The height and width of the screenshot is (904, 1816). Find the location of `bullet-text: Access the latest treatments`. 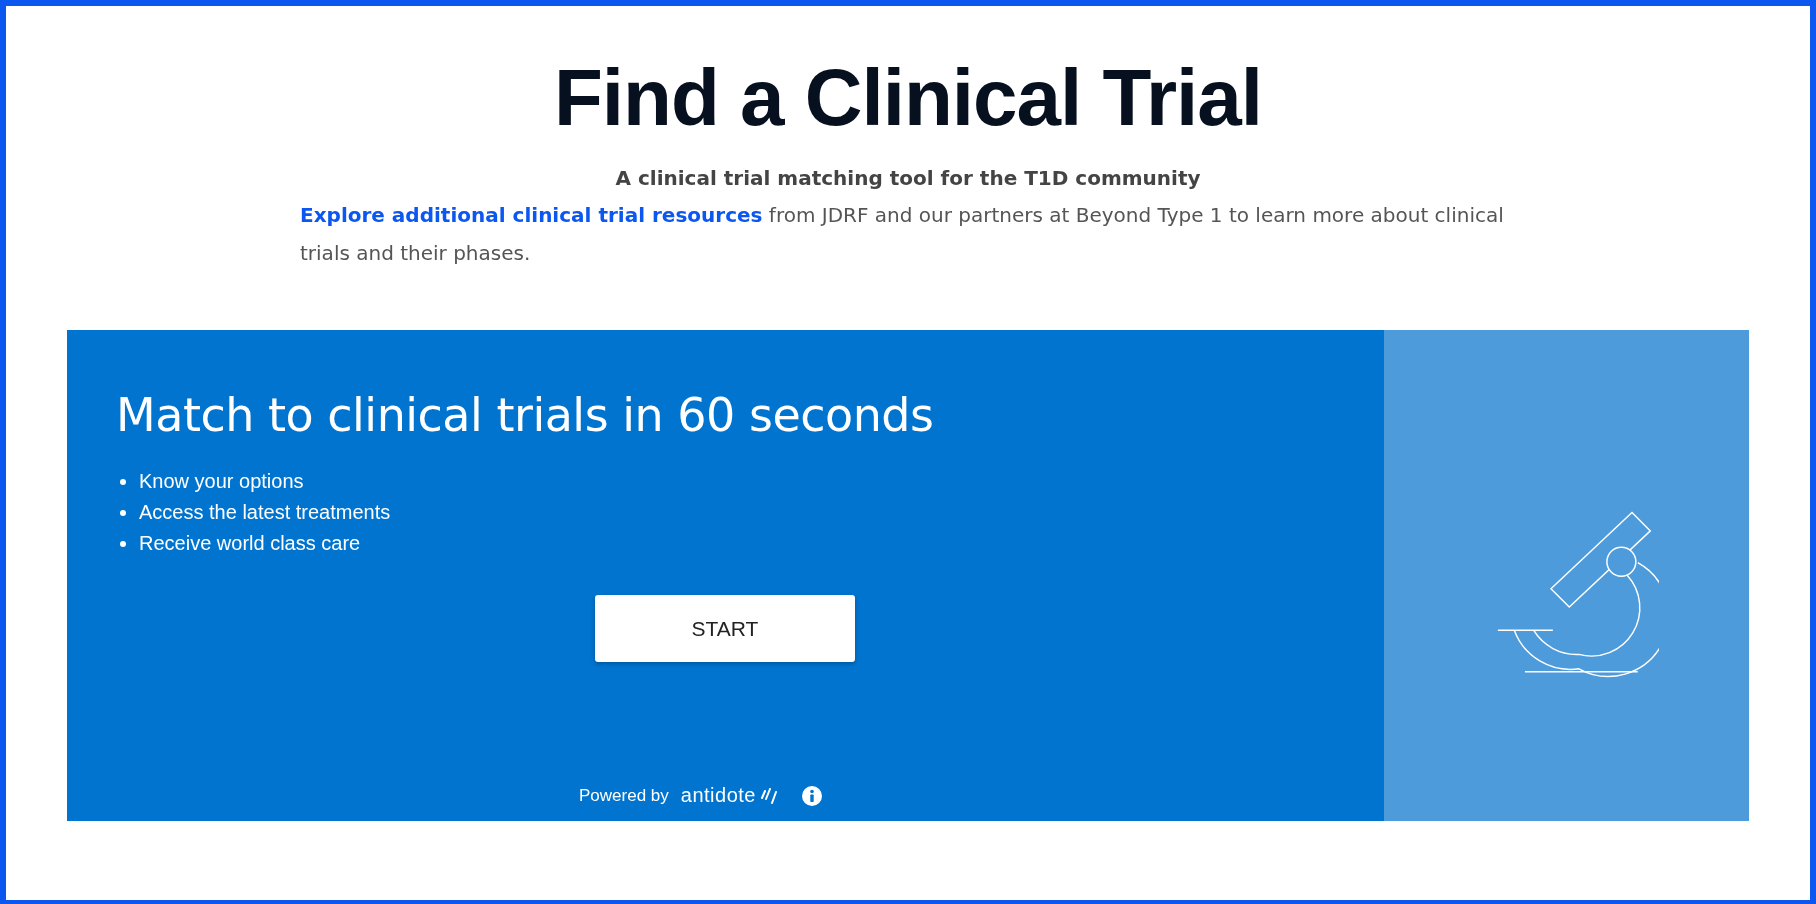

bullet-text: Access the latest treatments is located at coordinates (265, 512).